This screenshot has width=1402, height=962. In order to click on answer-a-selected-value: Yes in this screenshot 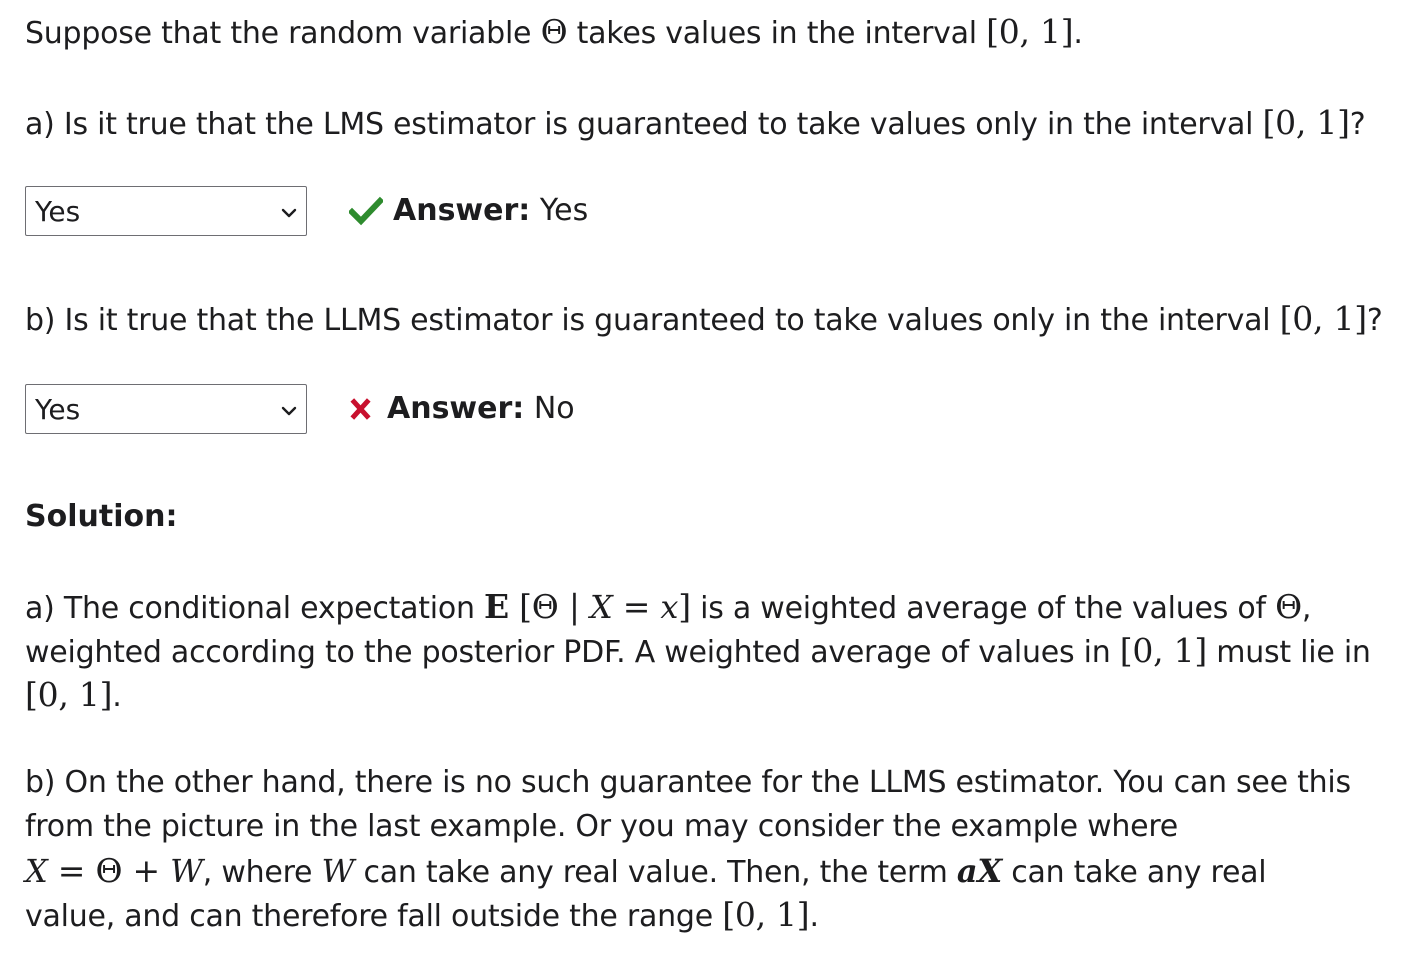, I will do `click(58, 211)`.